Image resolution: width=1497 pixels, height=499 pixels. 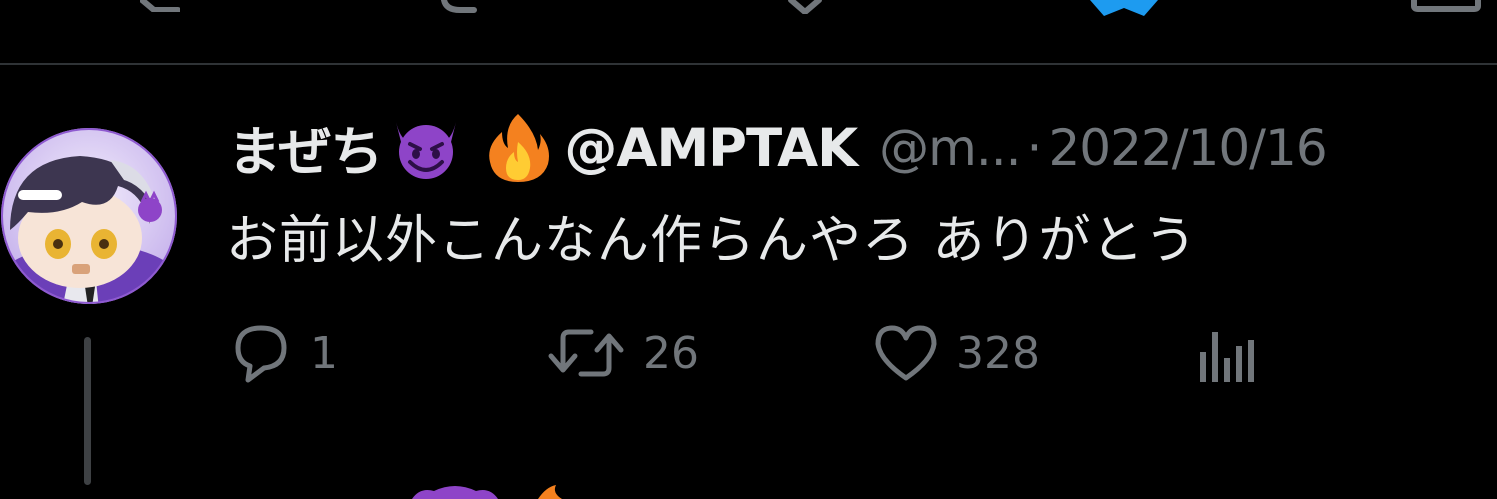 What do you see at coordinates (712, 241) in the screenshot?
I see `tweet-text: お前以外こんなん作らんやろ ありがとう` at bounding box center [712, 241].